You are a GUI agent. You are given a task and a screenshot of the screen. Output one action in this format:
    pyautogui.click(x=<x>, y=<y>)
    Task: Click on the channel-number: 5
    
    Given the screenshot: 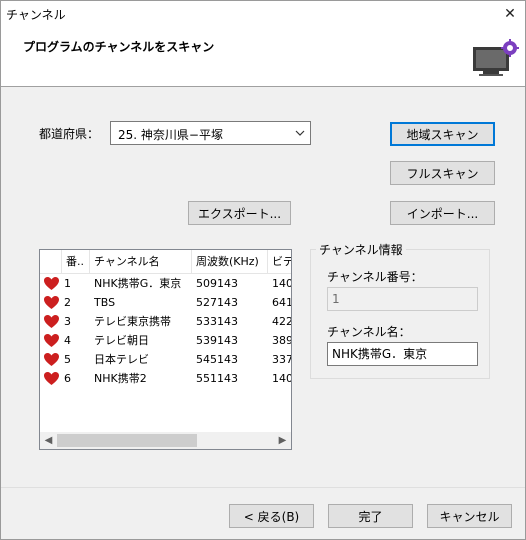 What is the action you would take?
    pyautogui.click(x=67, y=359)
    